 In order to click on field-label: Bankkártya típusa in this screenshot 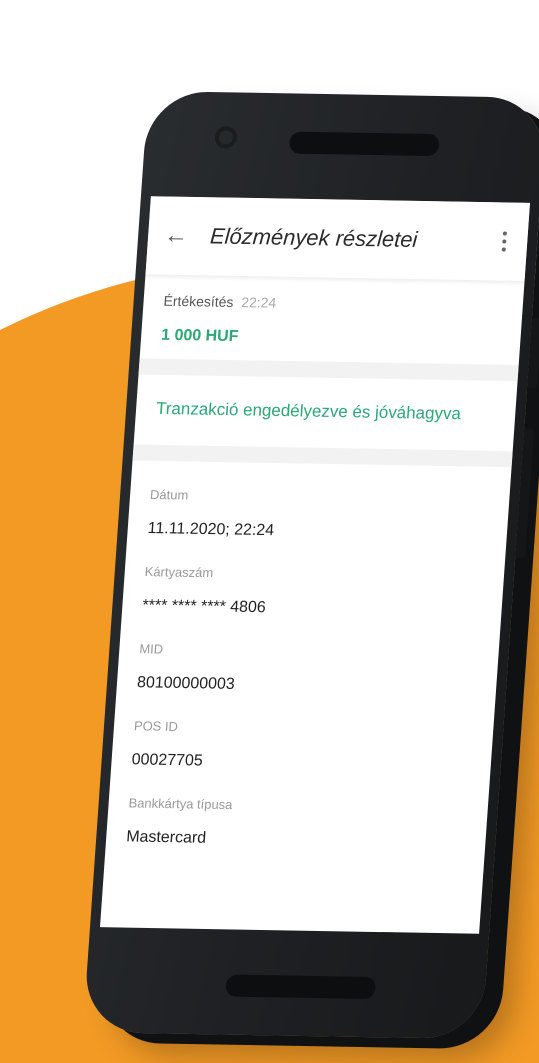, I will do `click(180, 804)`.